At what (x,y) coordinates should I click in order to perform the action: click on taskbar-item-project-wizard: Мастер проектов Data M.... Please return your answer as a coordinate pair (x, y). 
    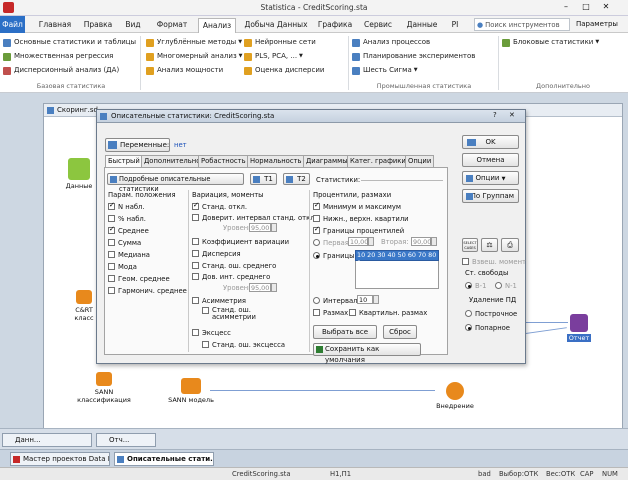
    Looking at the image, I should click on (60, 459).